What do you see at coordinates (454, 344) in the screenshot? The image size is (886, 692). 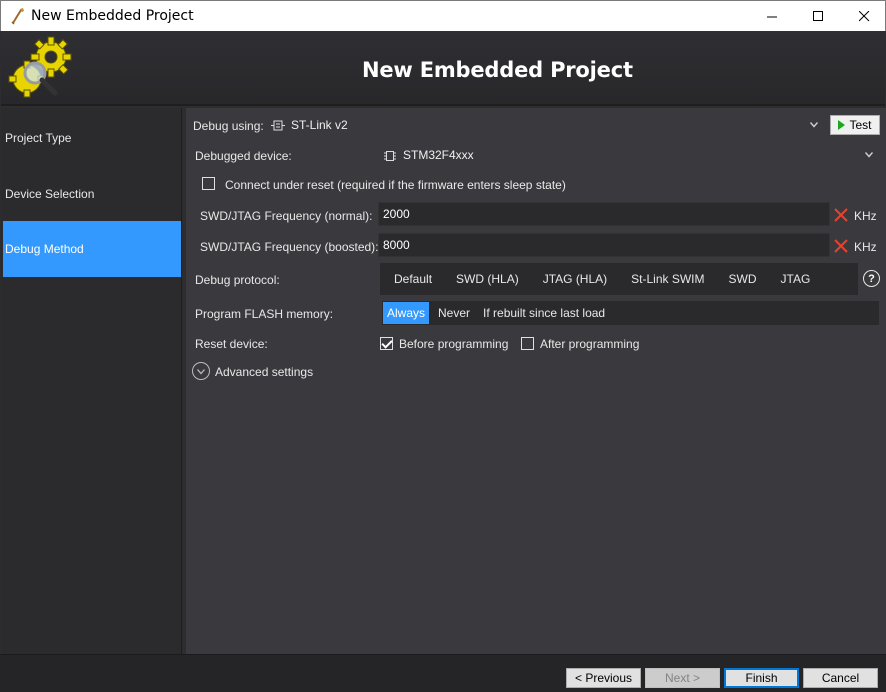 I see `before-programming-label: Before programming` at bounding box center [454, 344].